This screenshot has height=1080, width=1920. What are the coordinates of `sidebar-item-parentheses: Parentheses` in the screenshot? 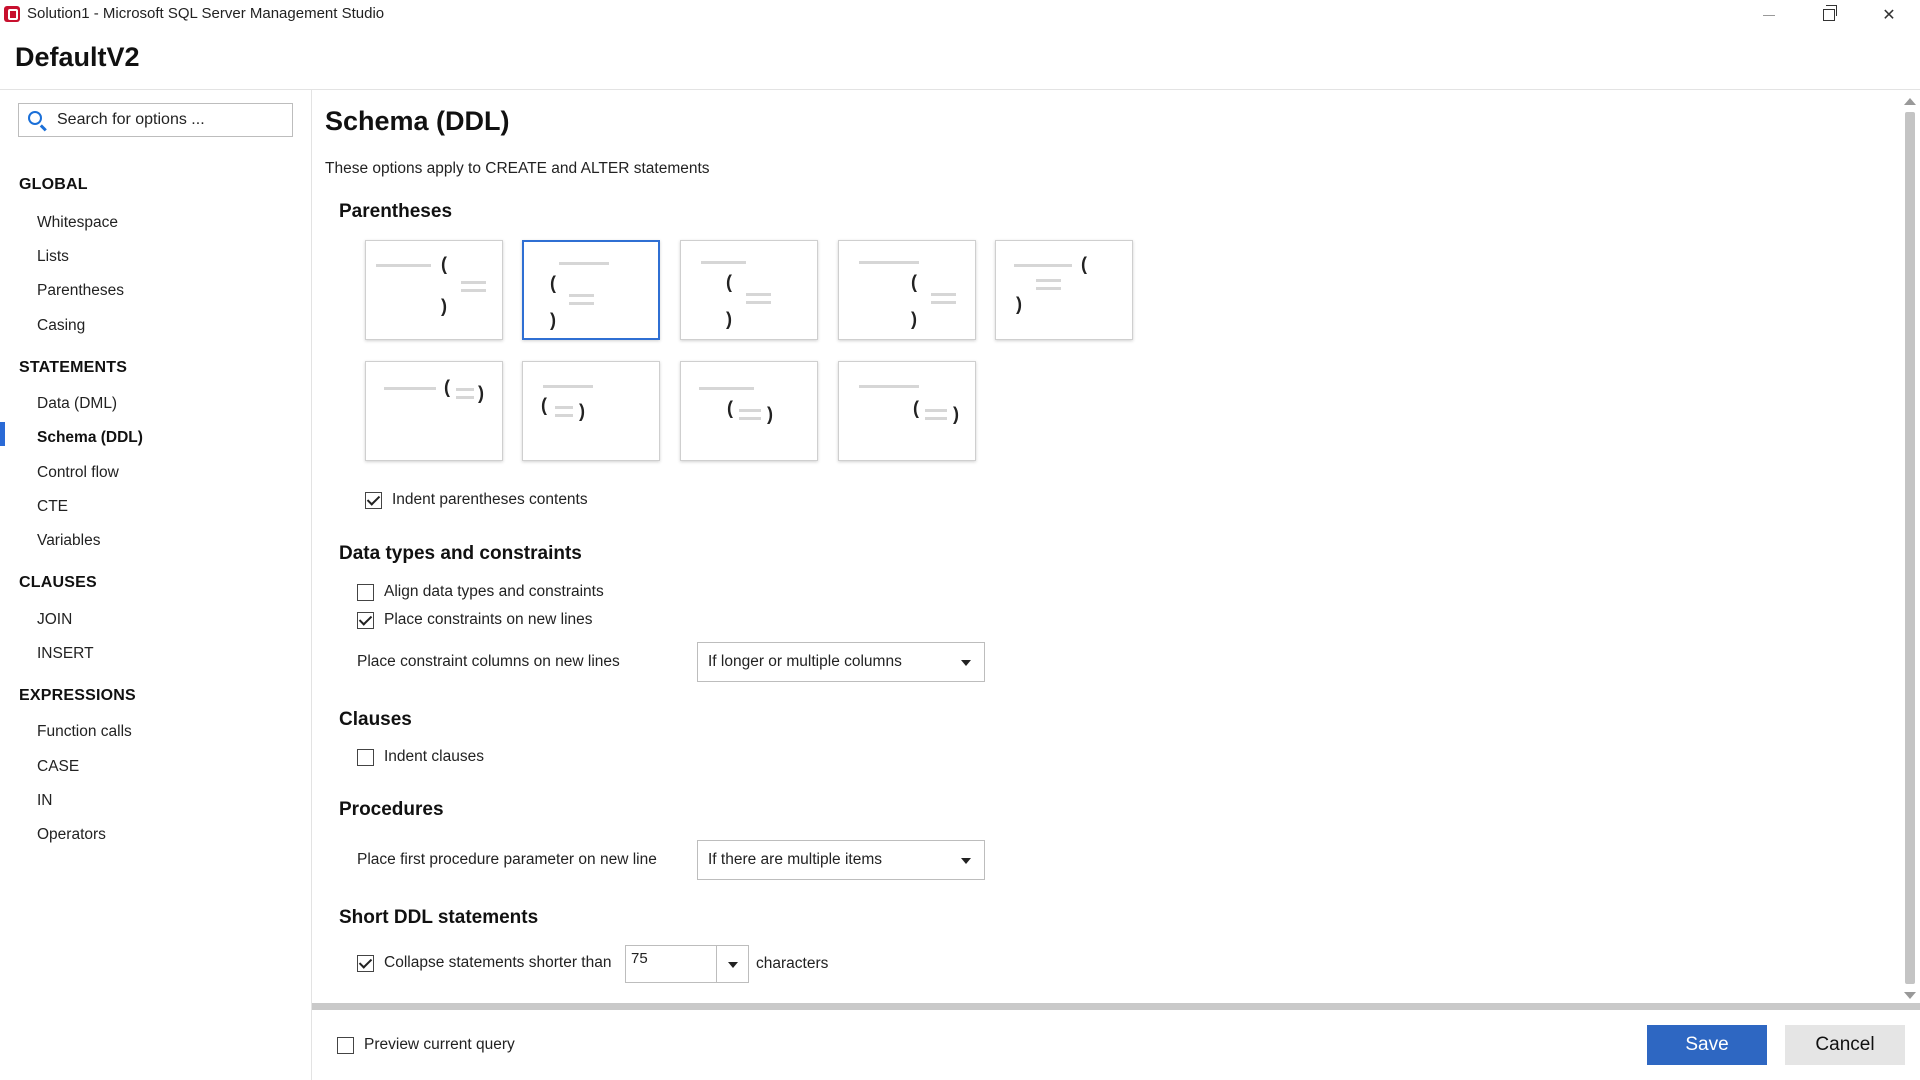 It's located at (80, 291).